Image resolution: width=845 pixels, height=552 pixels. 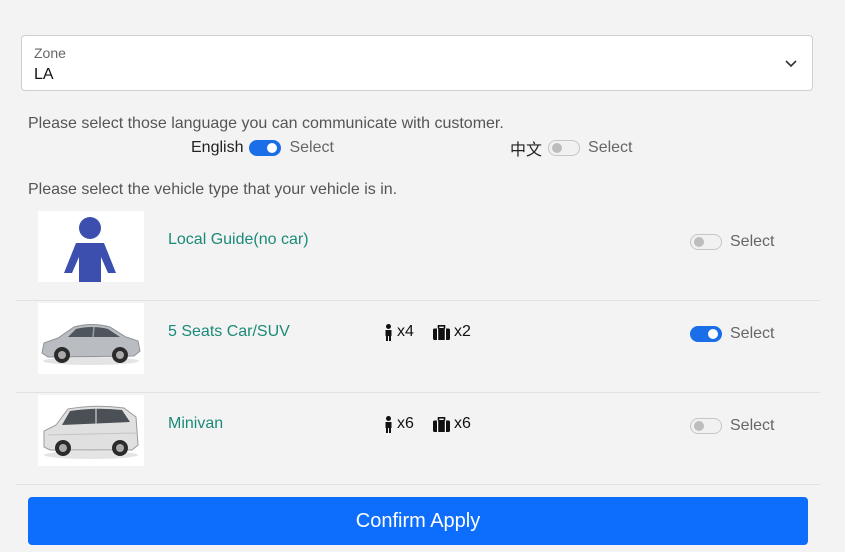 I want to click on language-option-english: English Select, so click(x=262, y=148).